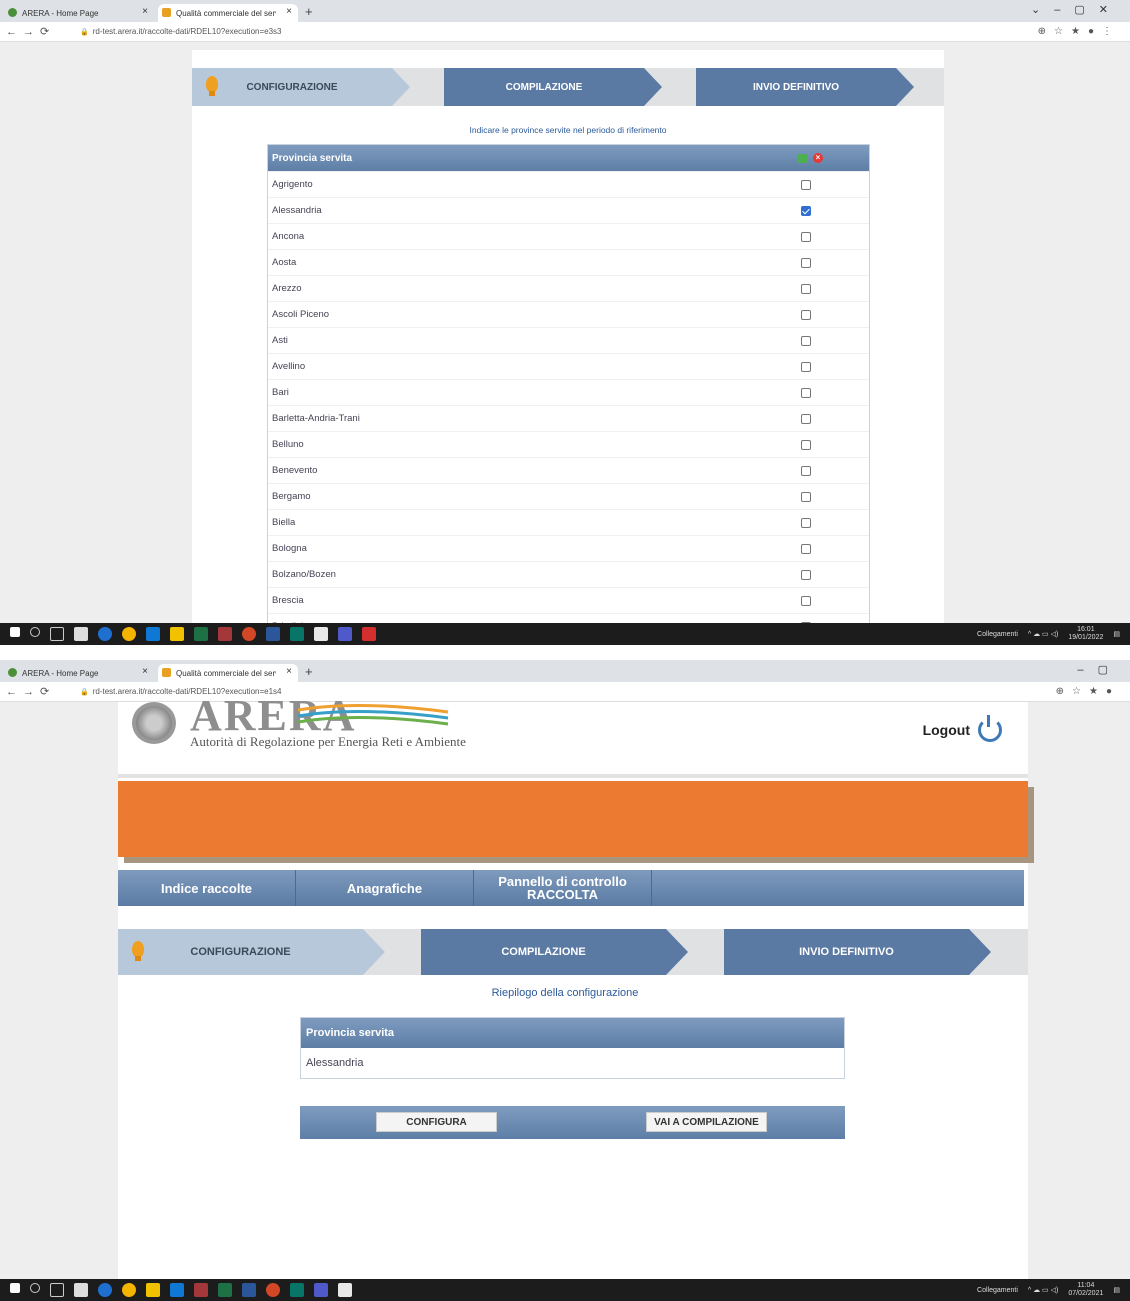 This screenshot has height=1301, width=1130. I want to click on step-label: CONFIGURAZIONE, so click(240, 952).